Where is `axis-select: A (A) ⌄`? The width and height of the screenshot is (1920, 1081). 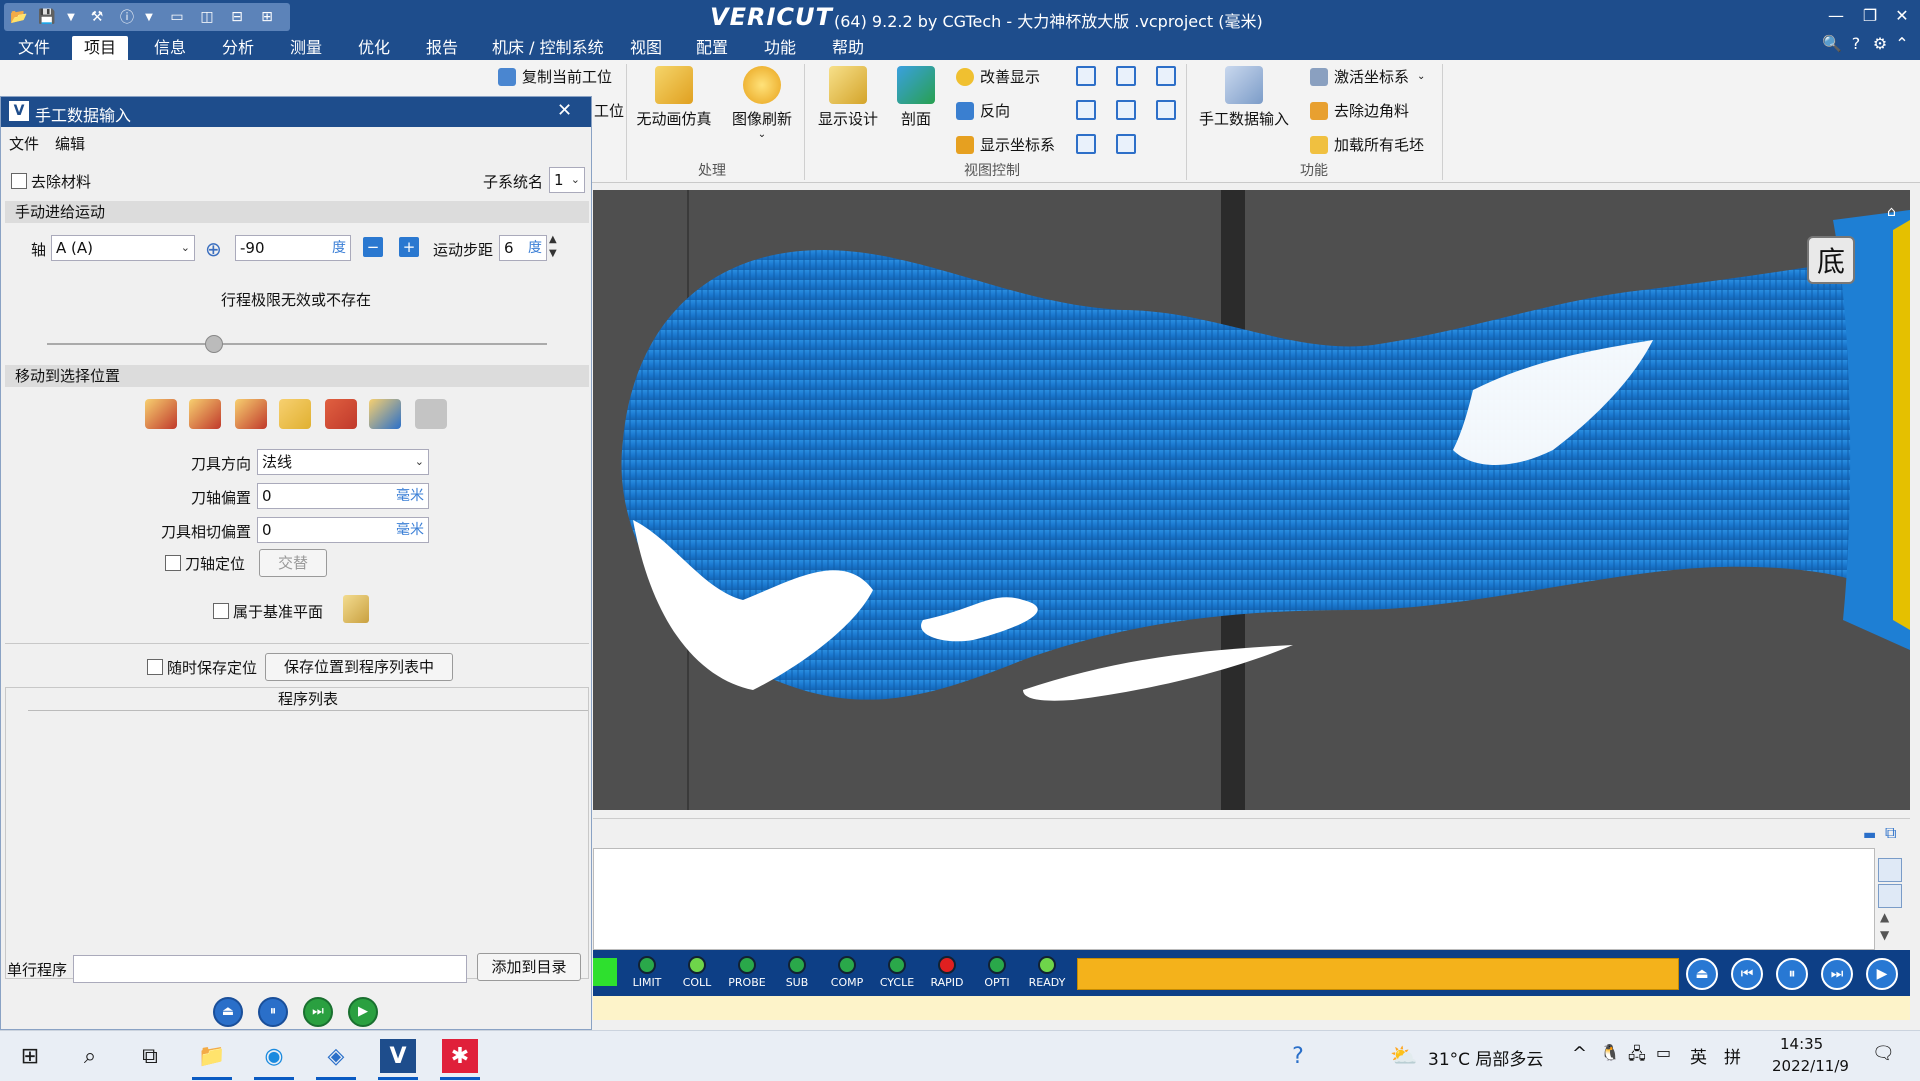 axis-select: A (A) ⌄ is located at coordinates (123, 248).